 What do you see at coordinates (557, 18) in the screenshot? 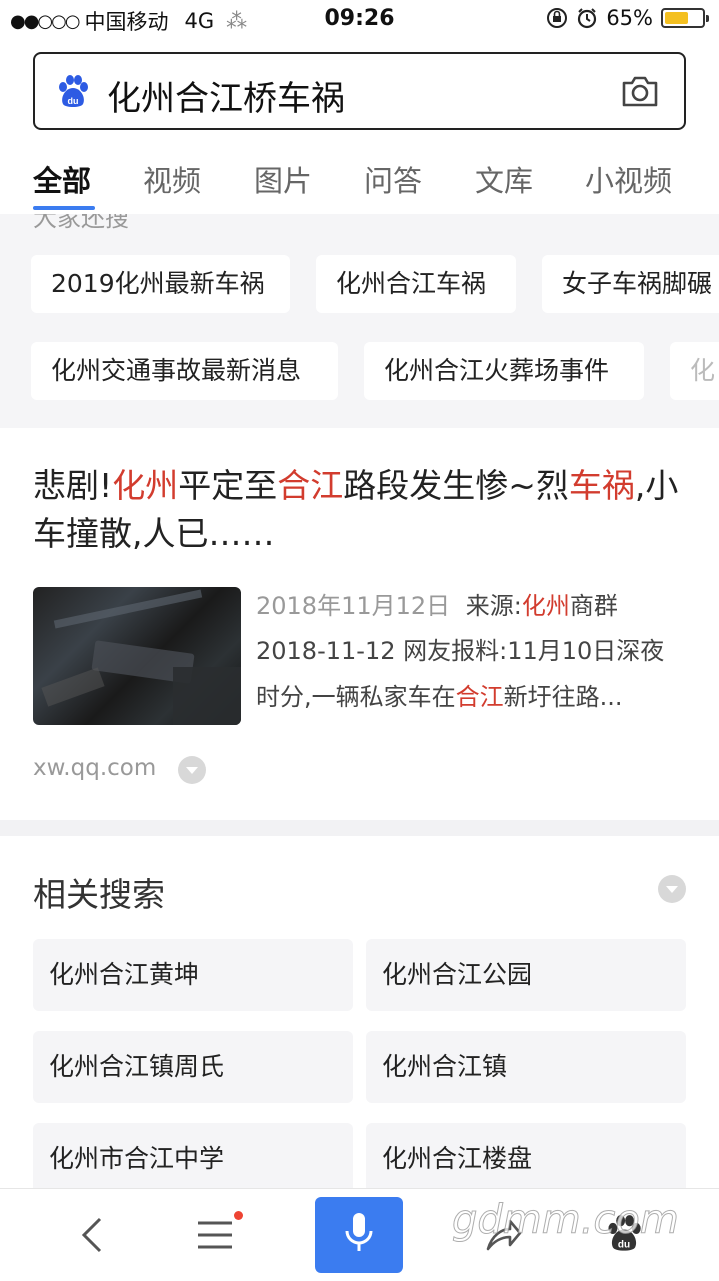
I see `rotation-lock-icon` at bounding box center [557, 18].